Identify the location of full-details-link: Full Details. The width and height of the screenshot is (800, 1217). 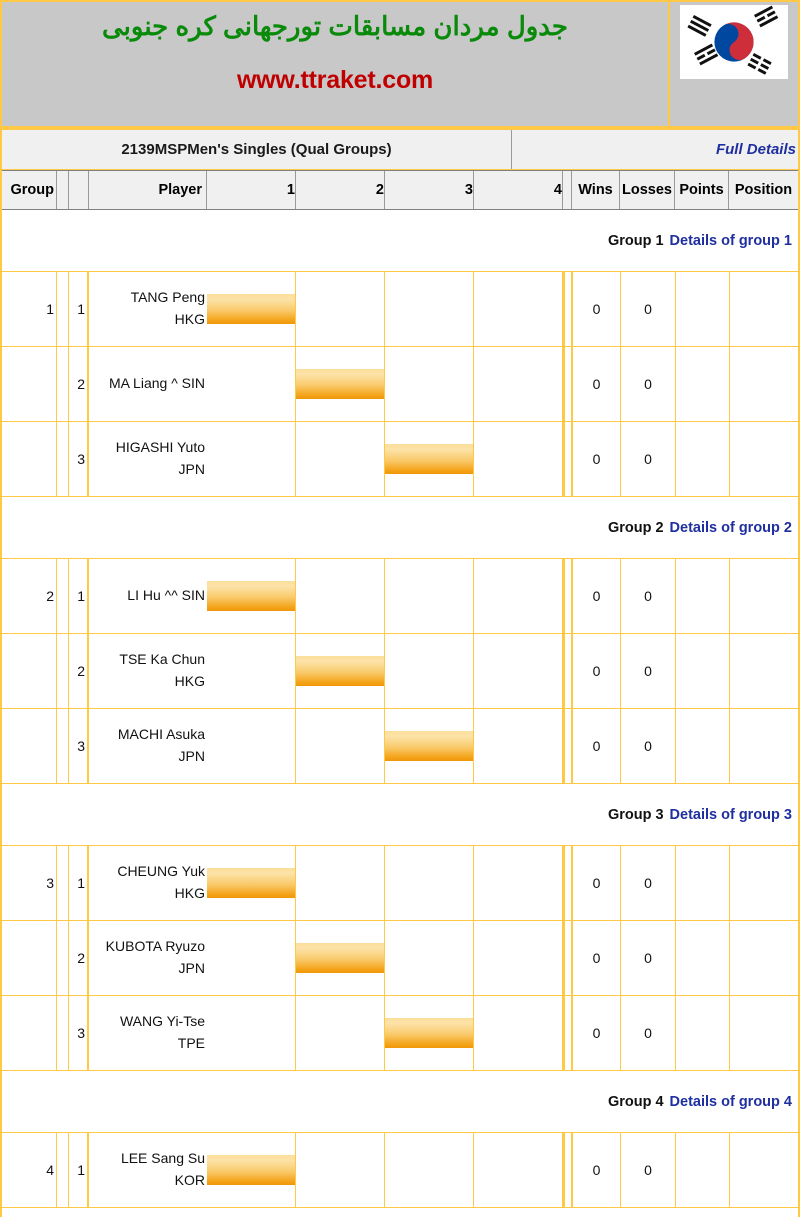
(756, 149).